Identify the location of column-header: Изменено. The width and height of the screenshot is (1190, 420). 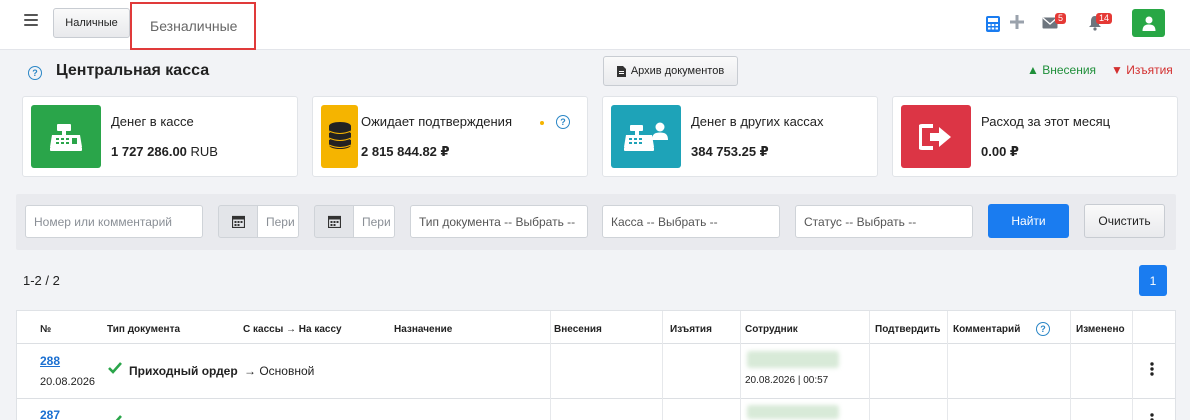
(1100, 329).